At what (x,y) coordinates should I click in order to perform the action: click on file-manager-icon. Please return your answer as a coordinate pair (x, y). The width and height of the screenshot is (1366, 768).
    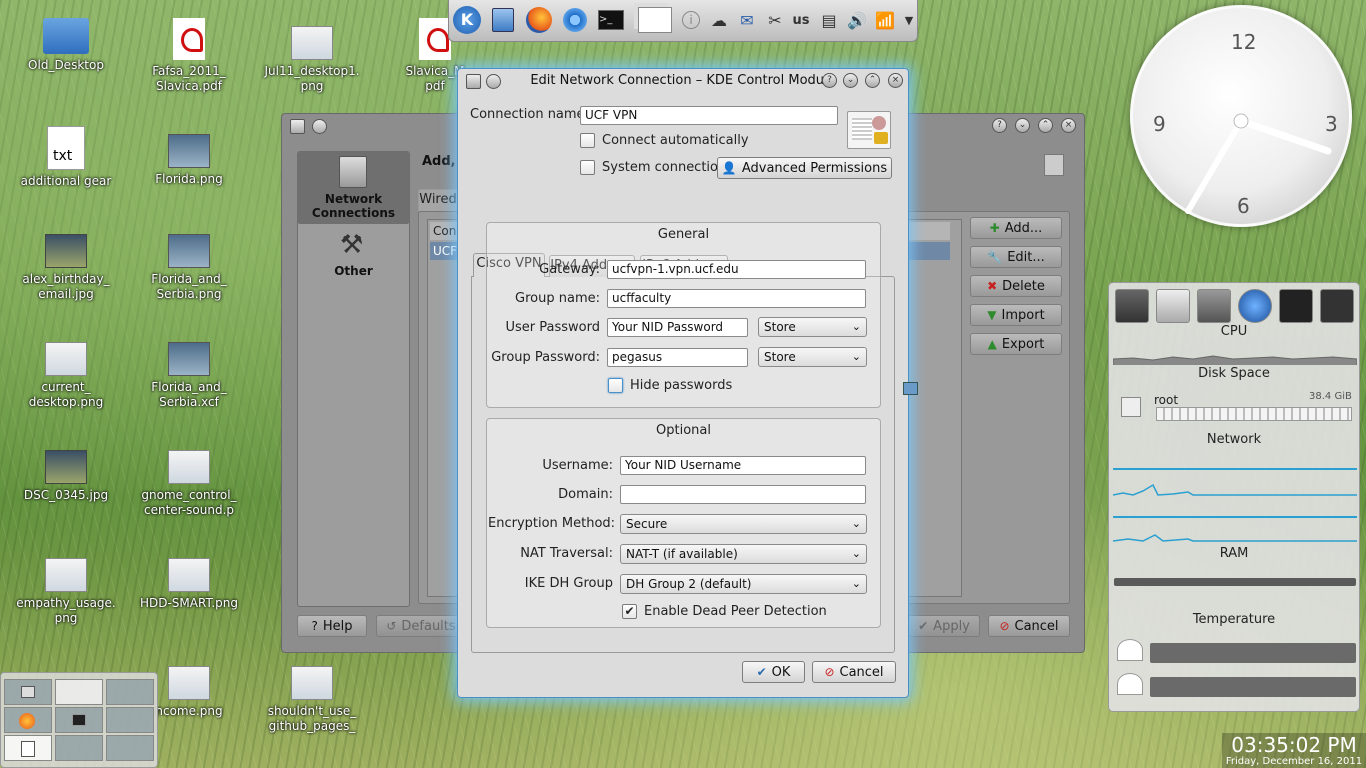
    Looking at the image, I should click on (503, 20).